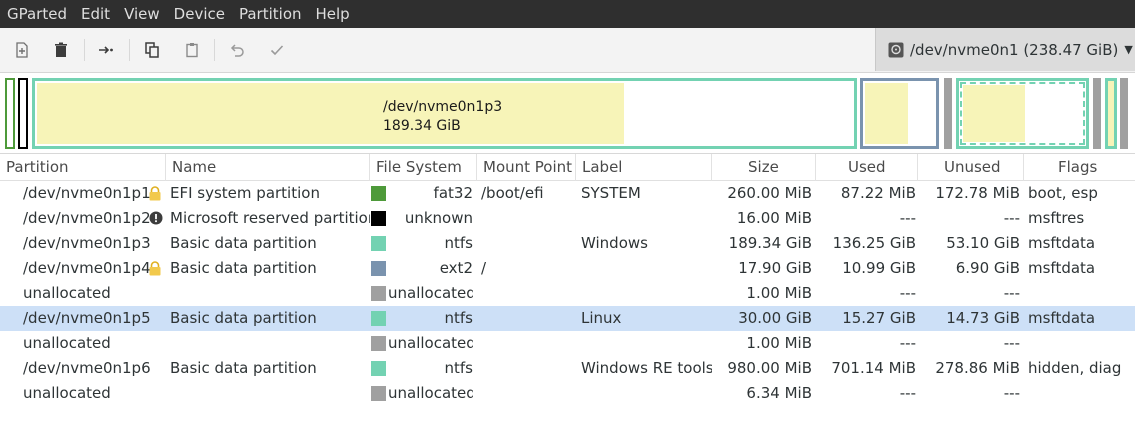  What do you see at coordinates (22, 50) in the screenshot?
I see `new-partition-button` at bounding box center [22, 50].